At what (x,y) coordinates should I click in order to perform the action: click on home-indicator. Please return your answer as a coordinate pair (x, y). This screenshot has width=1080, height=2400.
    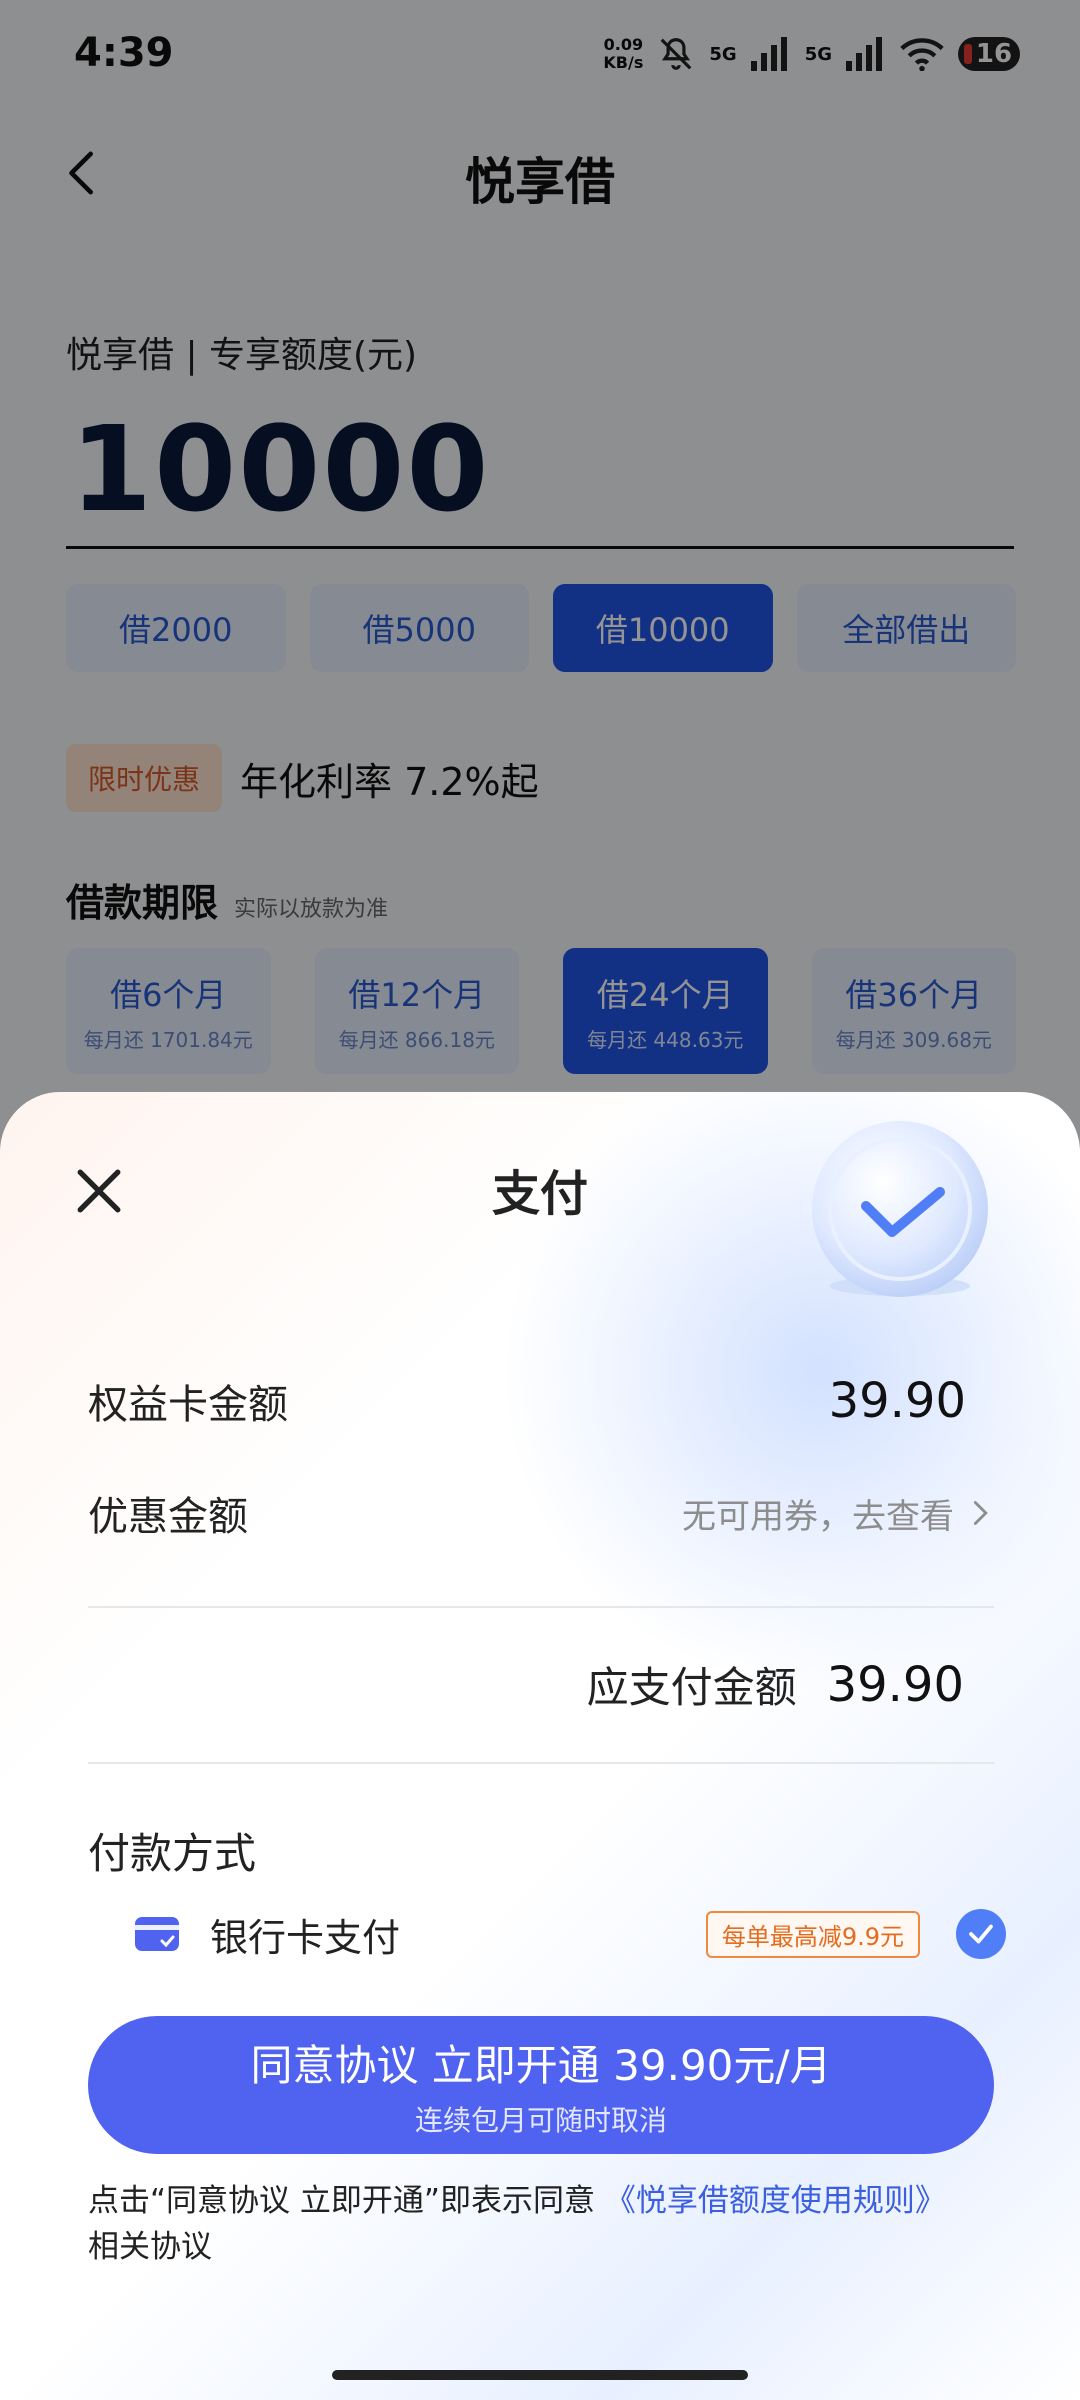
    Looking at the image, I should click on (540, 2375).